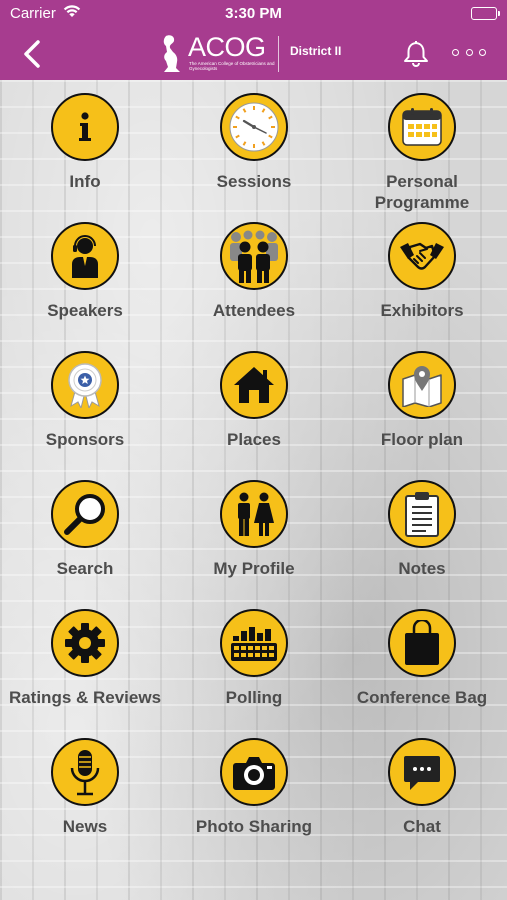  Describe the element at coordinates (422, 643) in the screenshot. I see `bag-icon` at that location.